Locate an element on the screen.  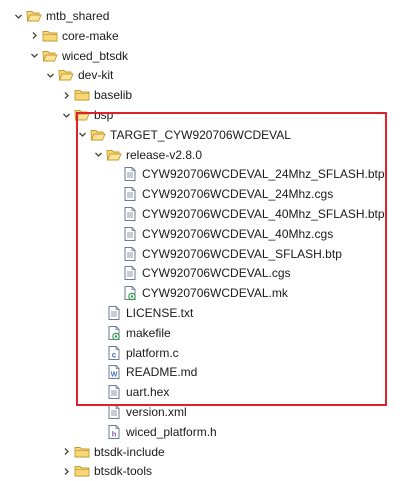
tree-folder-dev-kit: dev-kit is located at coordinates (78, 75).